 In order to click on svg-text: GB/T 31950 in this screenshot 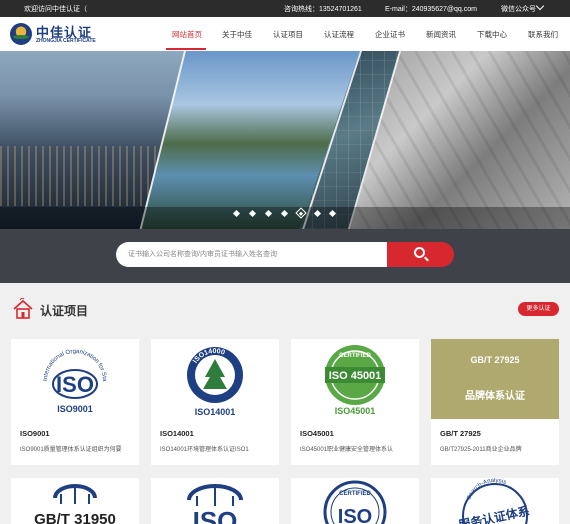, I will do `click(75, 517)`.